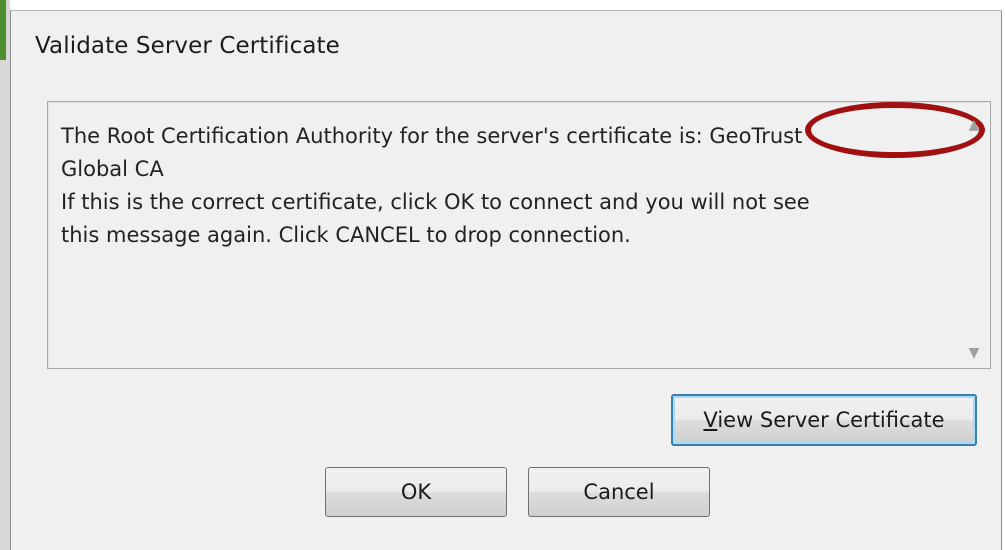 The image size is (1005, 550). What do you see at coordinates (756, 136) in the screenshot?
I see `certificate-authority-name: GeoTrust` at bounding box center [756, 136].